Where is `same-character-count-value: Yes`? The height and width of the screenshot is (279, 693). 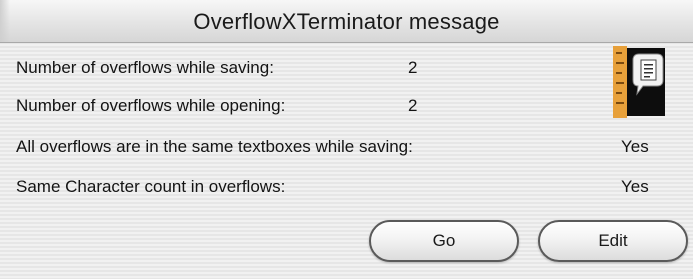 same-character-count-value: Yes is located at coordinates (635, 186).